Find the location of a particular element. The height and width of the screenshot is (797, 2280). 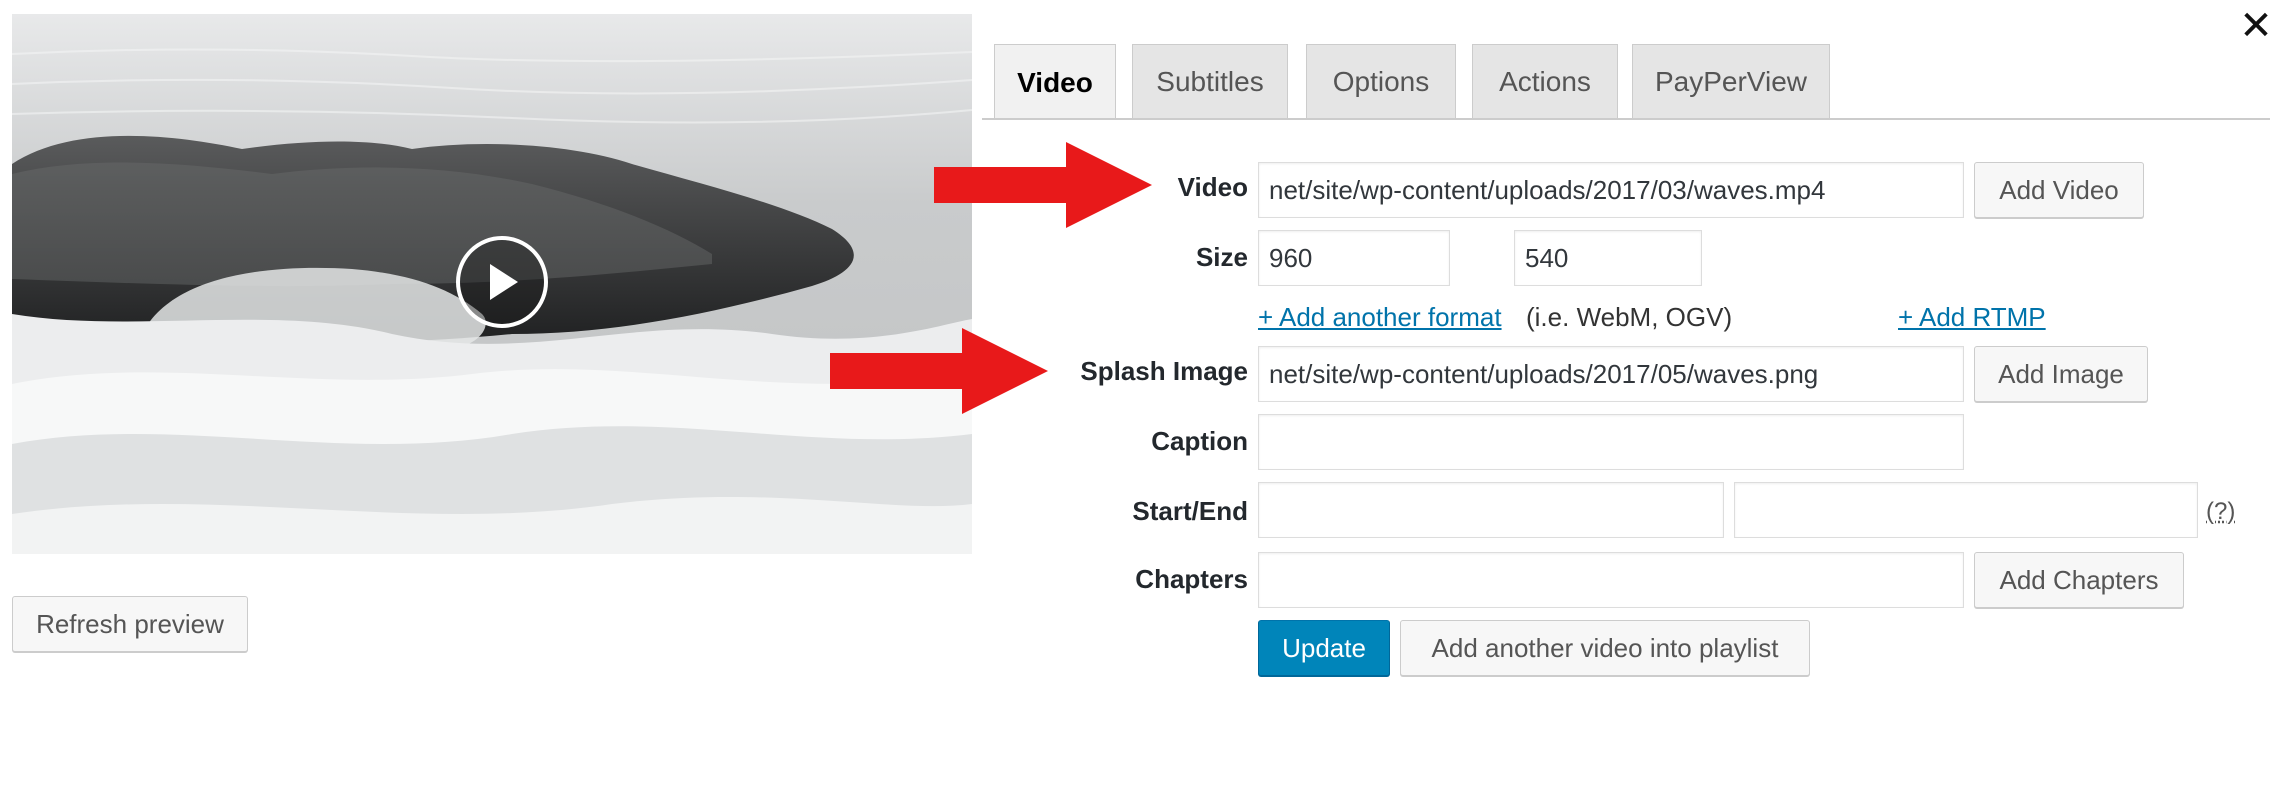

caption-input is located at coordinates (1611, 442).